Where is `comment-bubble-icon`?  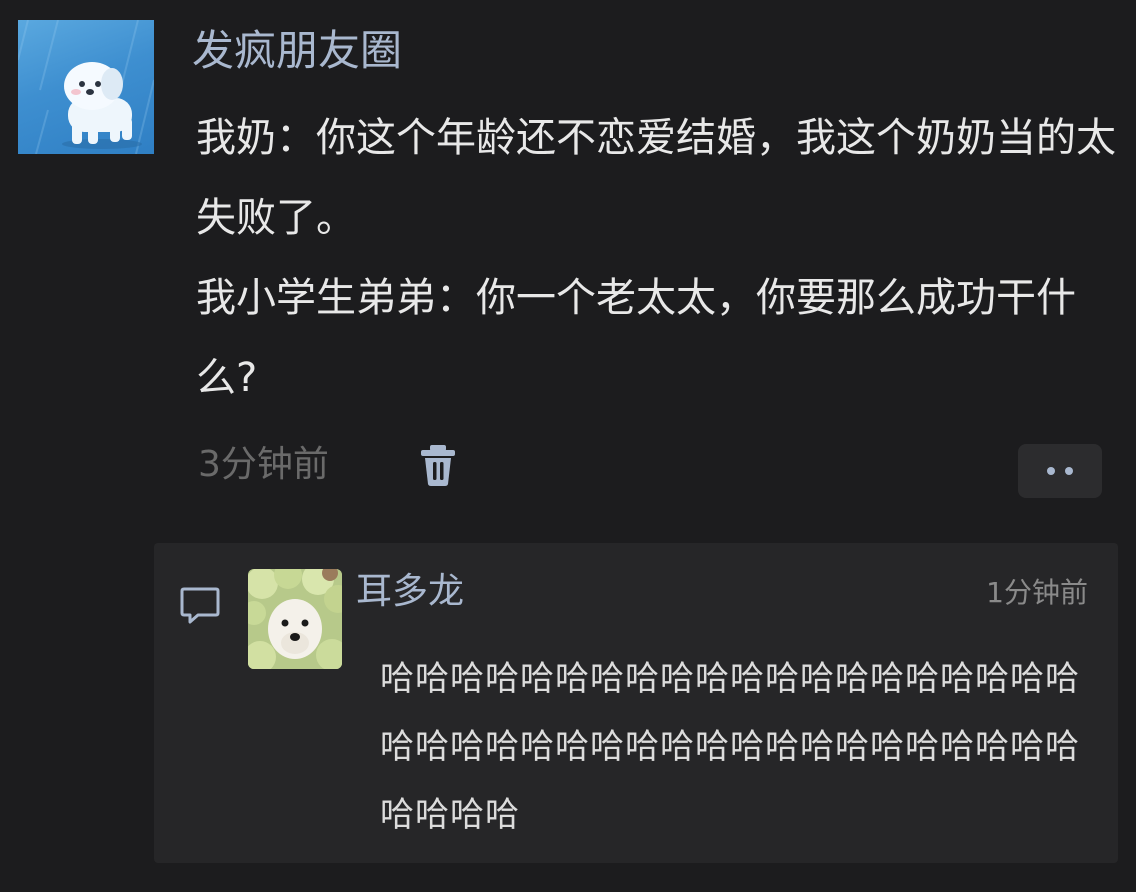
comment-bubble-icon is located at coordinates (200, 605).